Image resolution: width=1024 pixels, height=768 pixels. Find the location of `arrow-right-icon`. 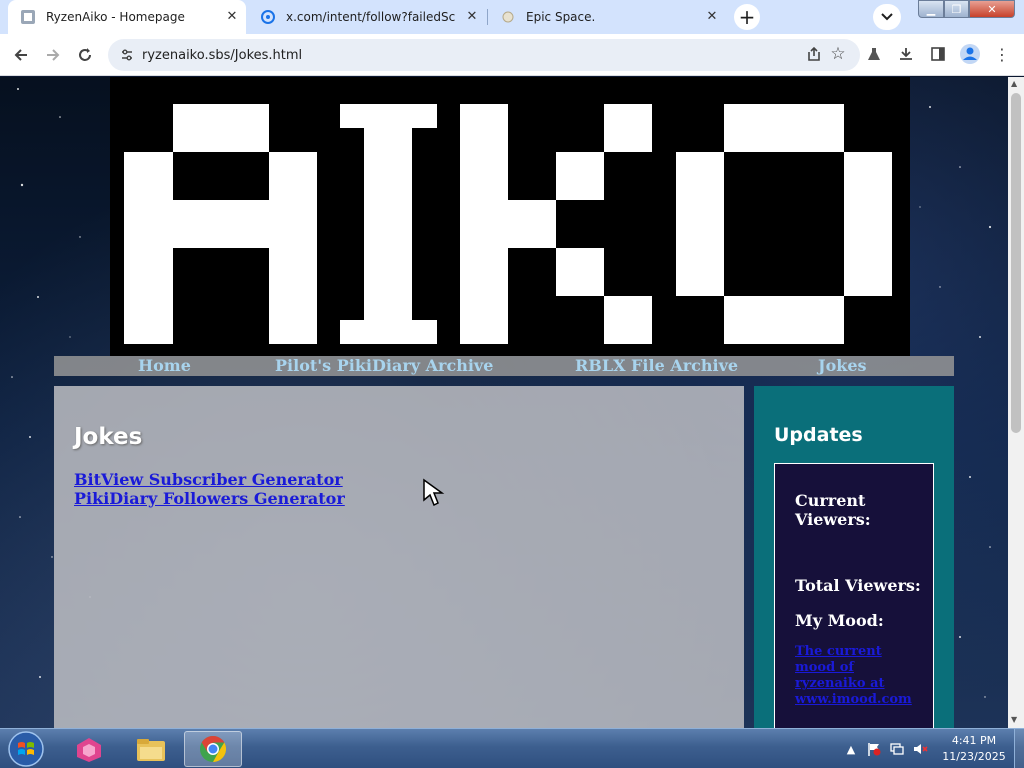

arrow-right-icon is located at coordinates (53, 55).